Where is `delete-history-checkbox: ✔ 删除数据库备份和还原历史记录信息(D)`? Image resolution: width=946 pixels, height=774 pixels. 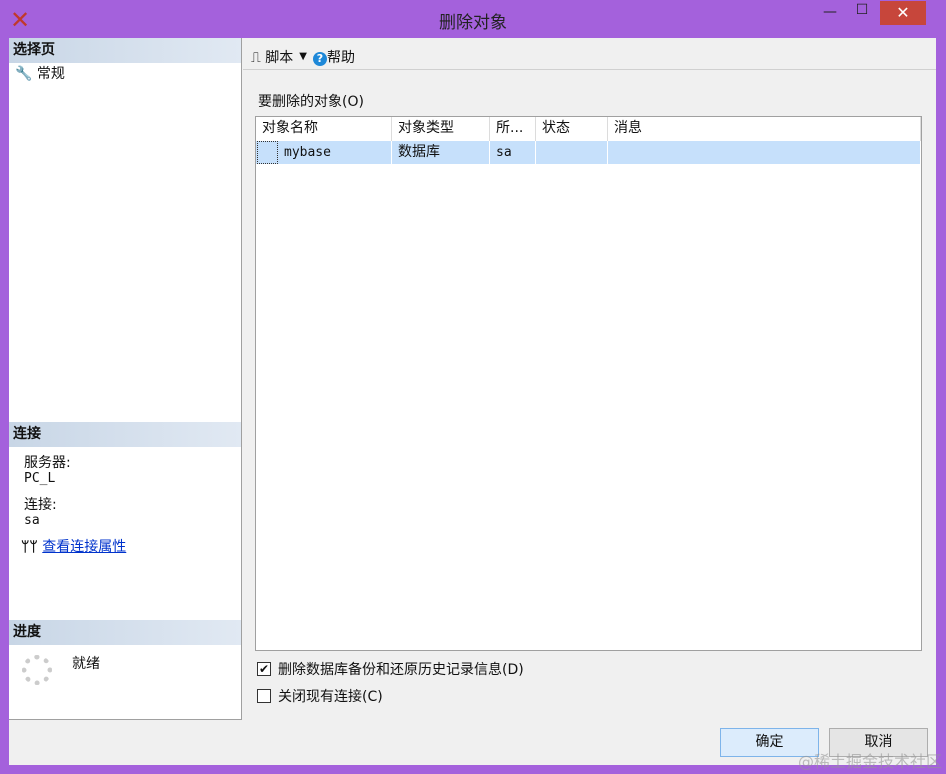
delete-history-checkbox: ✔ 删除数据库备份和还原历史记录信息(D) is located at coordinates (390, 669).